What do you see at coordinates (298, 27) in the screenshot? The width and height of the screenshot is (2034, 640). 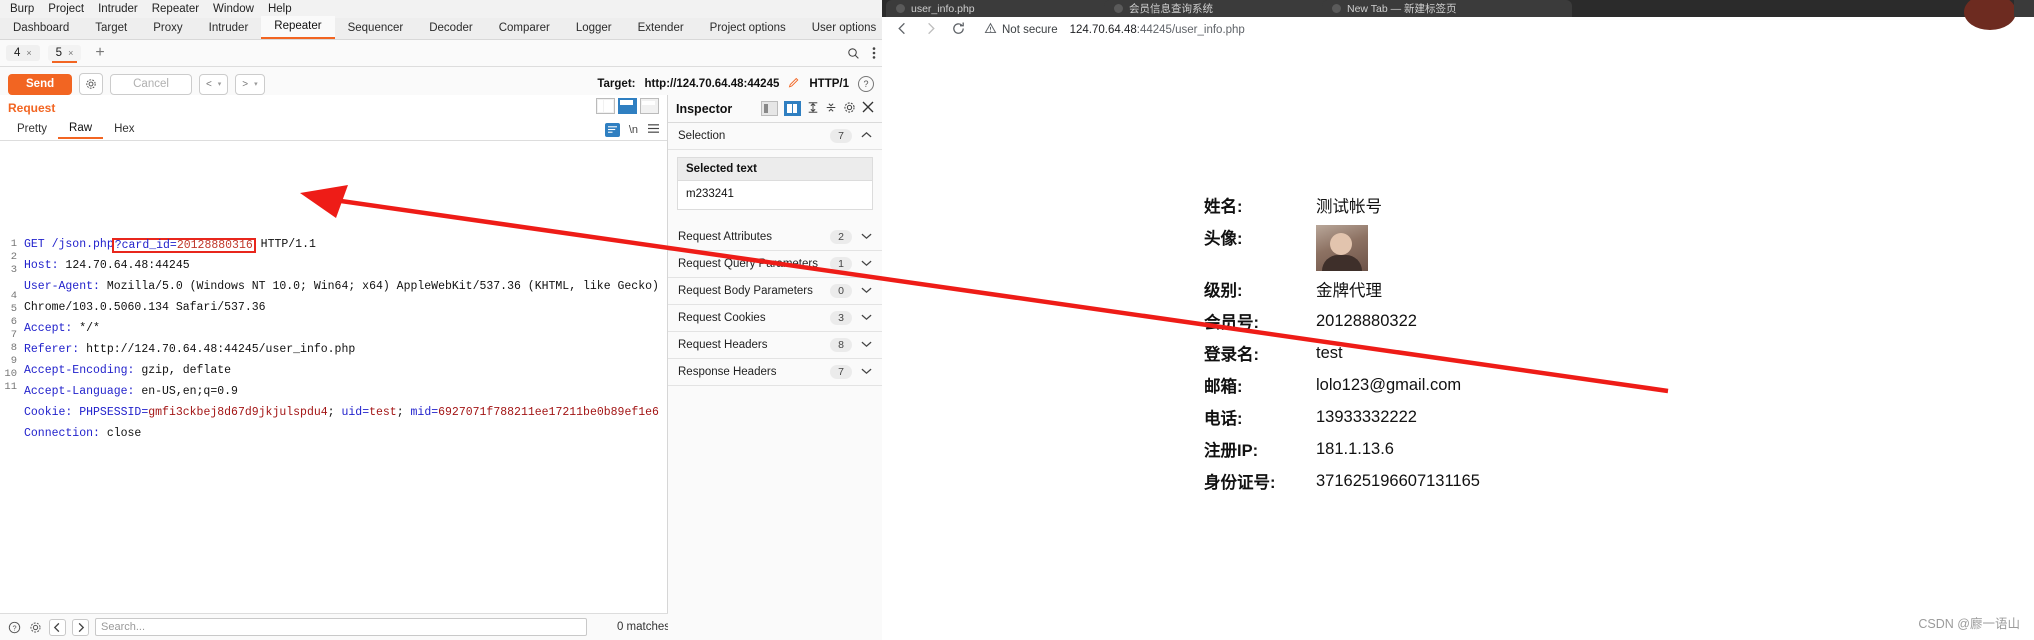 I see `tab-repeater: Repeater` at bounding box center [298, 27].